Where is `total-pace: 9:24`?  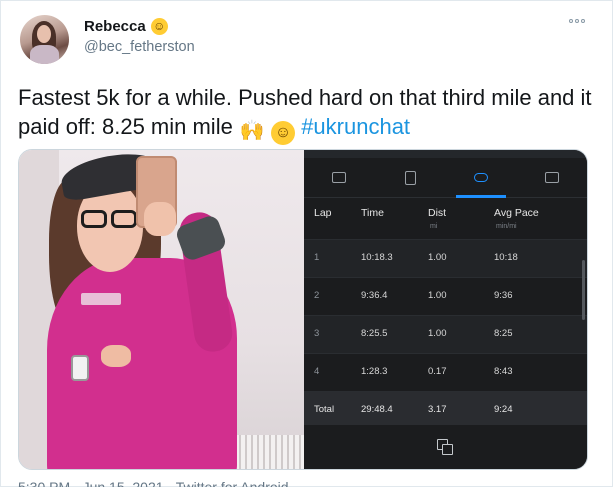
total-pace: 9:24 is located at coordinates (503, 409).